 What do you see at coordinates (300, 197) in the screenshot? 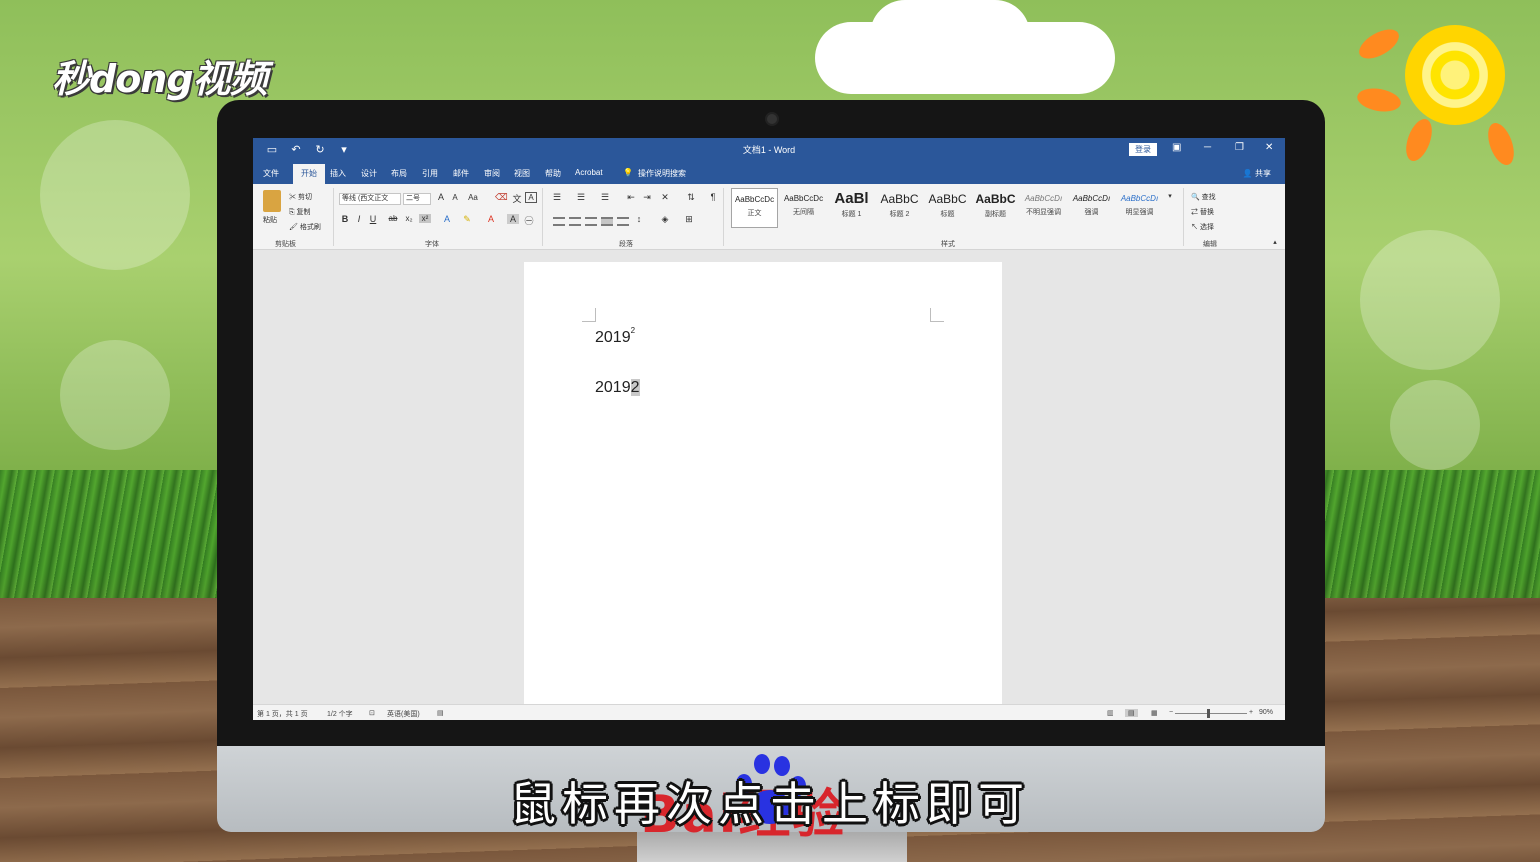
I see `cut-button: ✂ 剪切` at bounding box center [300, 197].